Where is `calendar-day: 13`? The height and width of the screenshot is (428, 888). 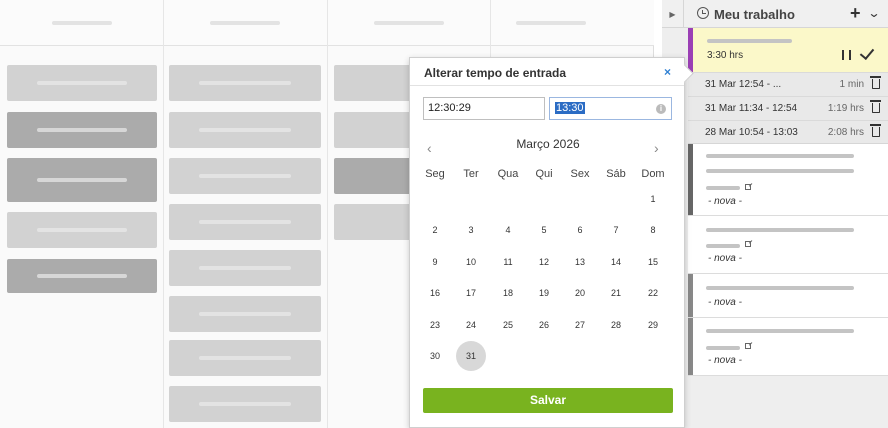
calendar-day: 13 is located at coordinates (580, 262).